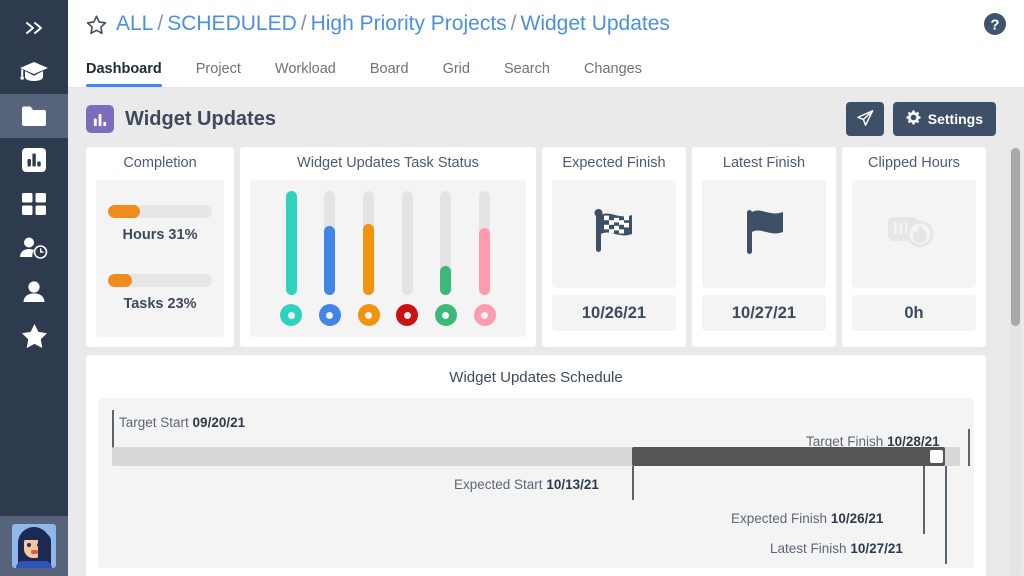 The height and width of the screenshot is (576, 1024). I want to click on tab-dashboard: Dashboard, so click(124, 74).